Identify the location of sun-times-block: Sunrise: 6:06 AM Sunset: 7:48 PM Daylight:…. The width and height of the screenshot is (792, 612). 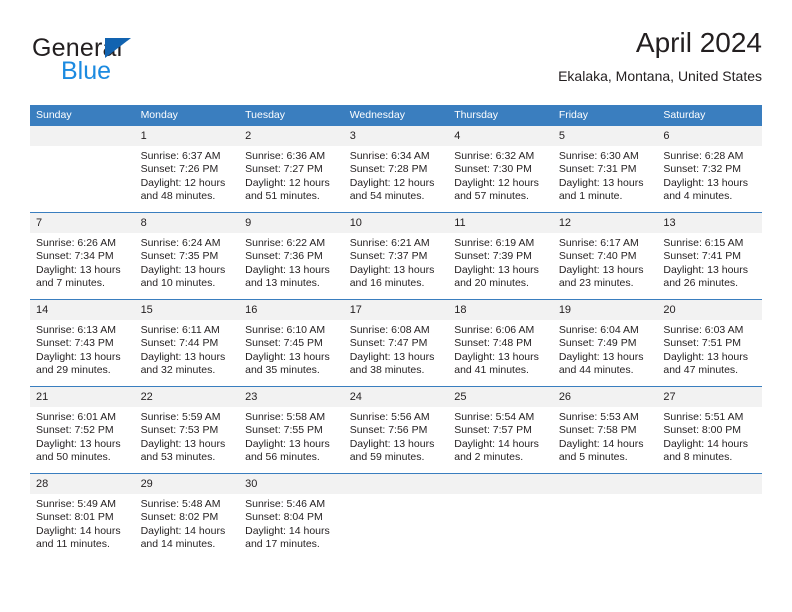
(500, 349).